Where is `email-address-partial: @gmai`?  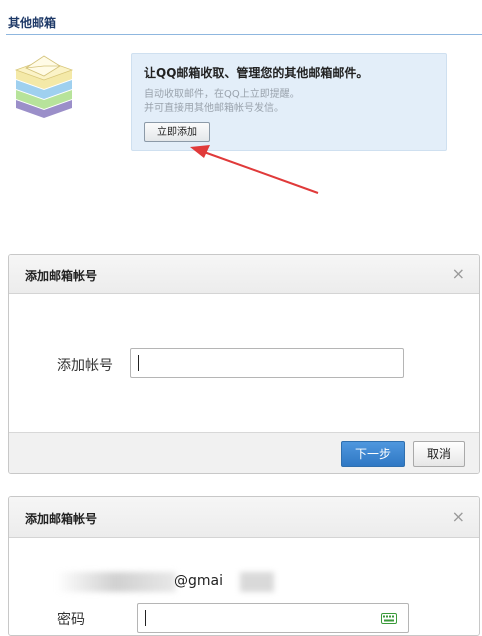 email-address-partial: @gmai is located at coordinates (198, 581).